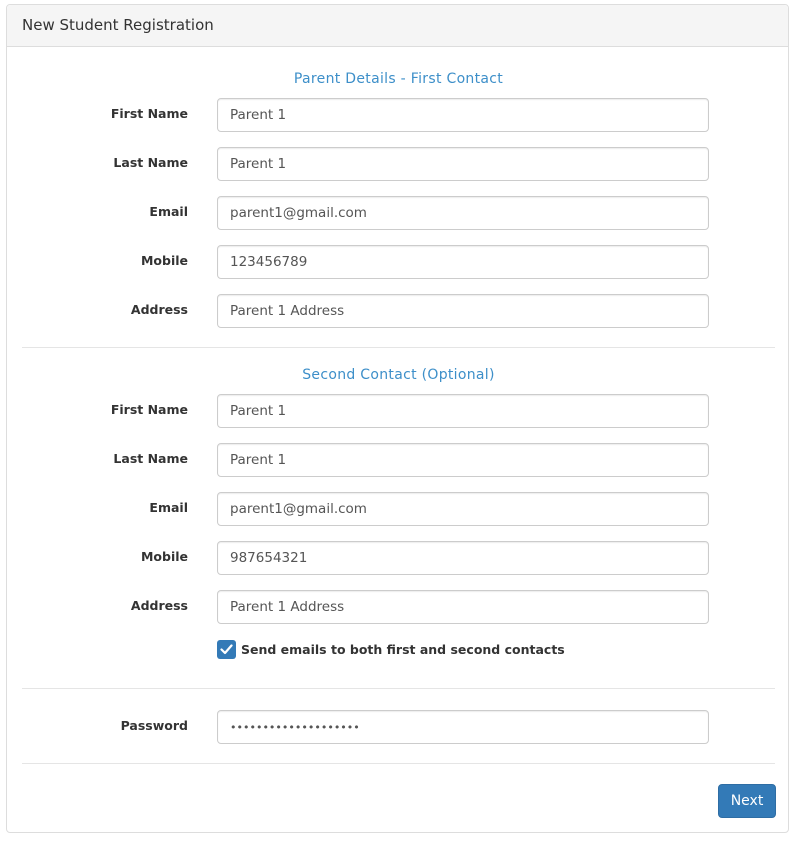 This screenshot has width=802, height=841. What do you see at coordinates (397, 26) in the screenshot?
I see `panel-title: New Student Registration` at bounding box center [397, 26].